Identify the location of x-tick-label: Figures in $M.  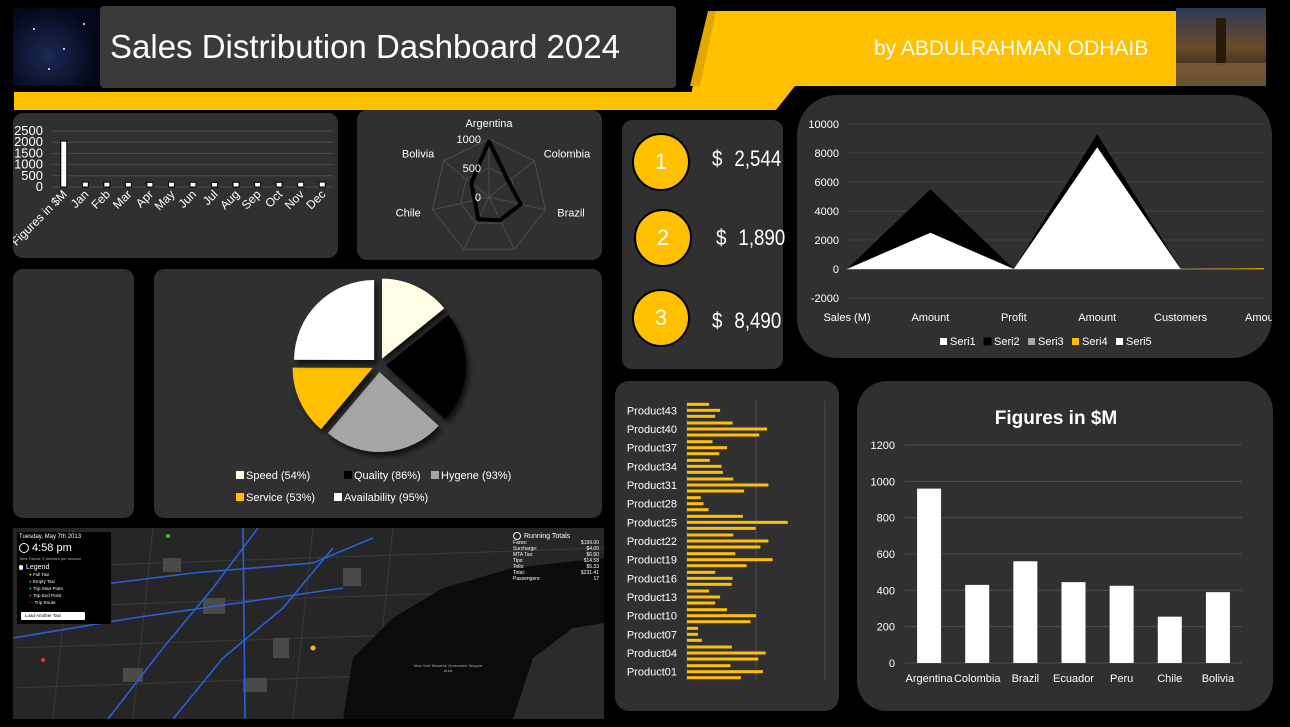
(41, 217).